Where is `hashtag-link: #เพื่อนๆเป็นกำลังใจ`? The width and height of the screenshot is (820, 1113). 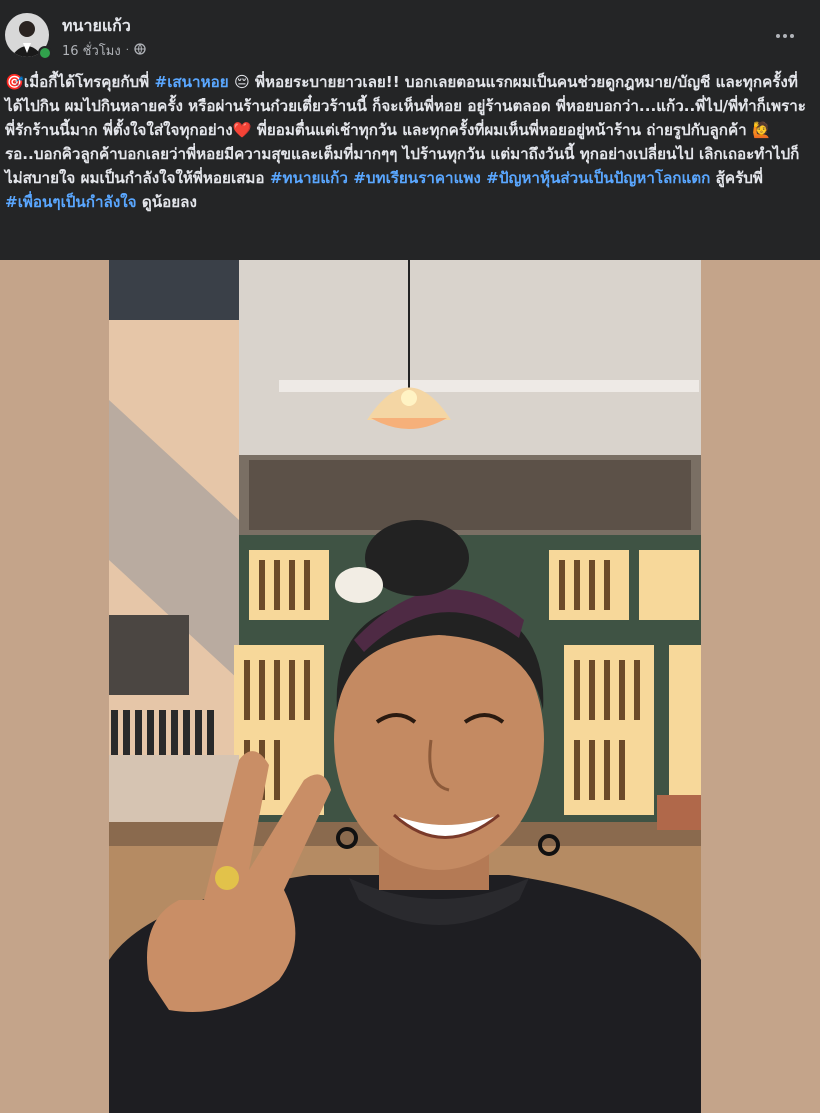
hashtag-link: #เพื่อนๆเป็นกำลังใจ is located at coordinates (71, 202).